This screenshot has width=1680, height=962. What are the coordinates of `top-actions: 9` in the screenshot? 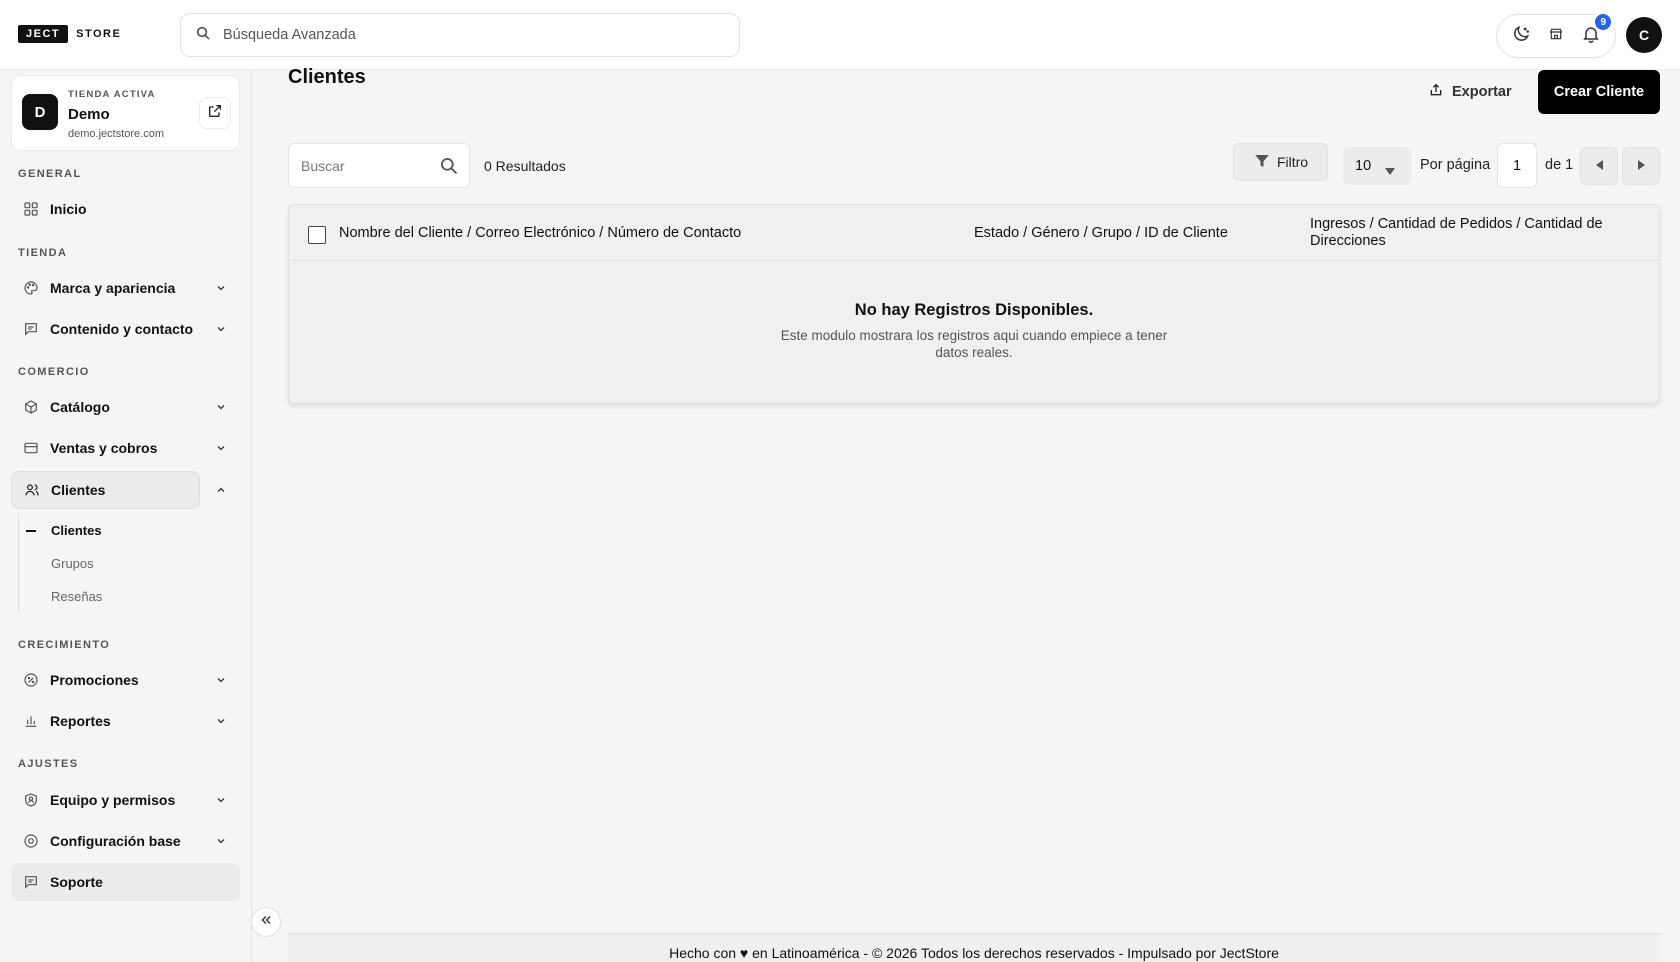 It's located at (1556, 35).